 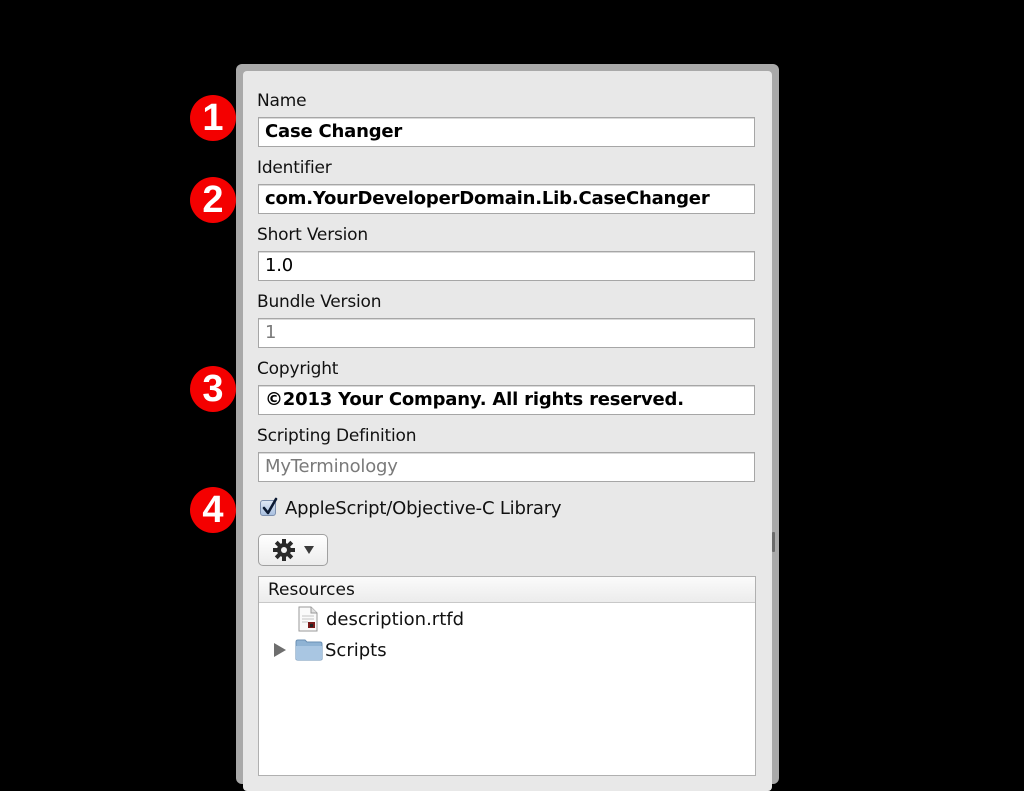 I want to click on resource-item: description.rtfd, so click(x=381, y=619).